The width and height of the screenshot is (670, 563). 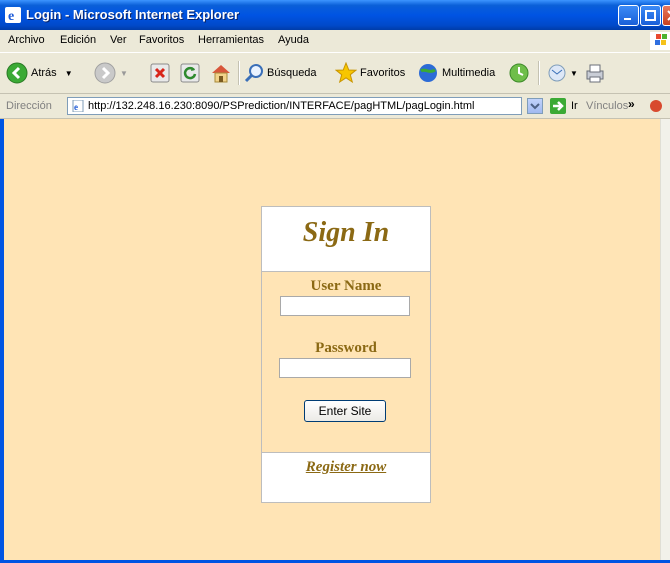 I want to click on page-icon: e, so click(x=78, y=106).